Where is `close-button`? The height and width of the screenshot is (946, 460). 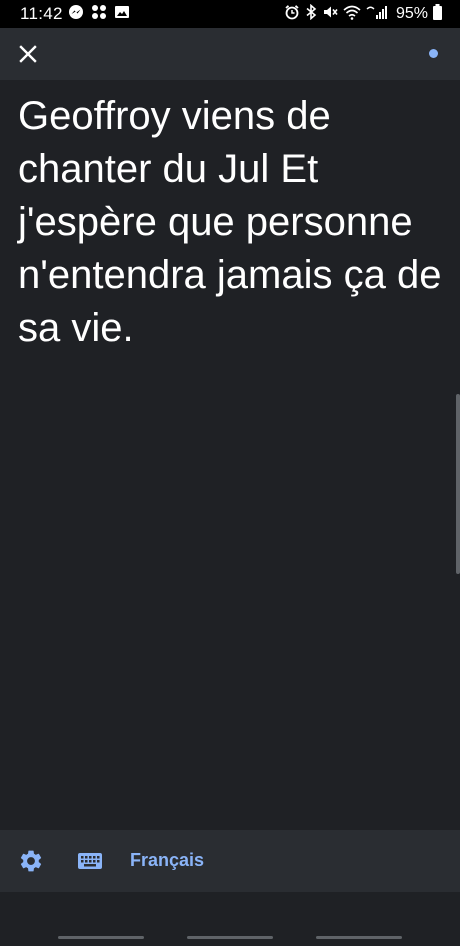 close-button is located at coordinates (28, 54).